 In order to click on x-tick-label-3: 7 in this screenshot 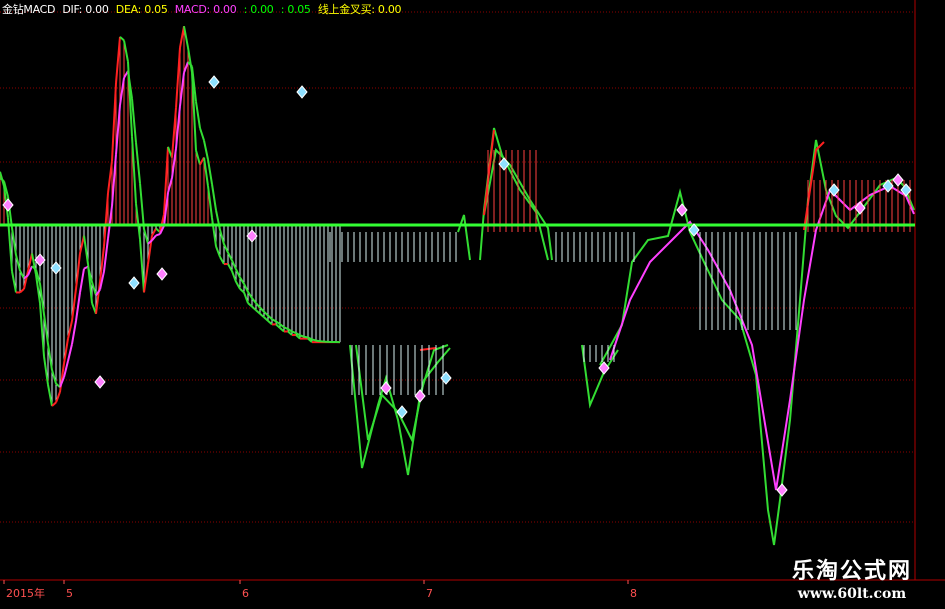, I will do `click(429, 593)`.